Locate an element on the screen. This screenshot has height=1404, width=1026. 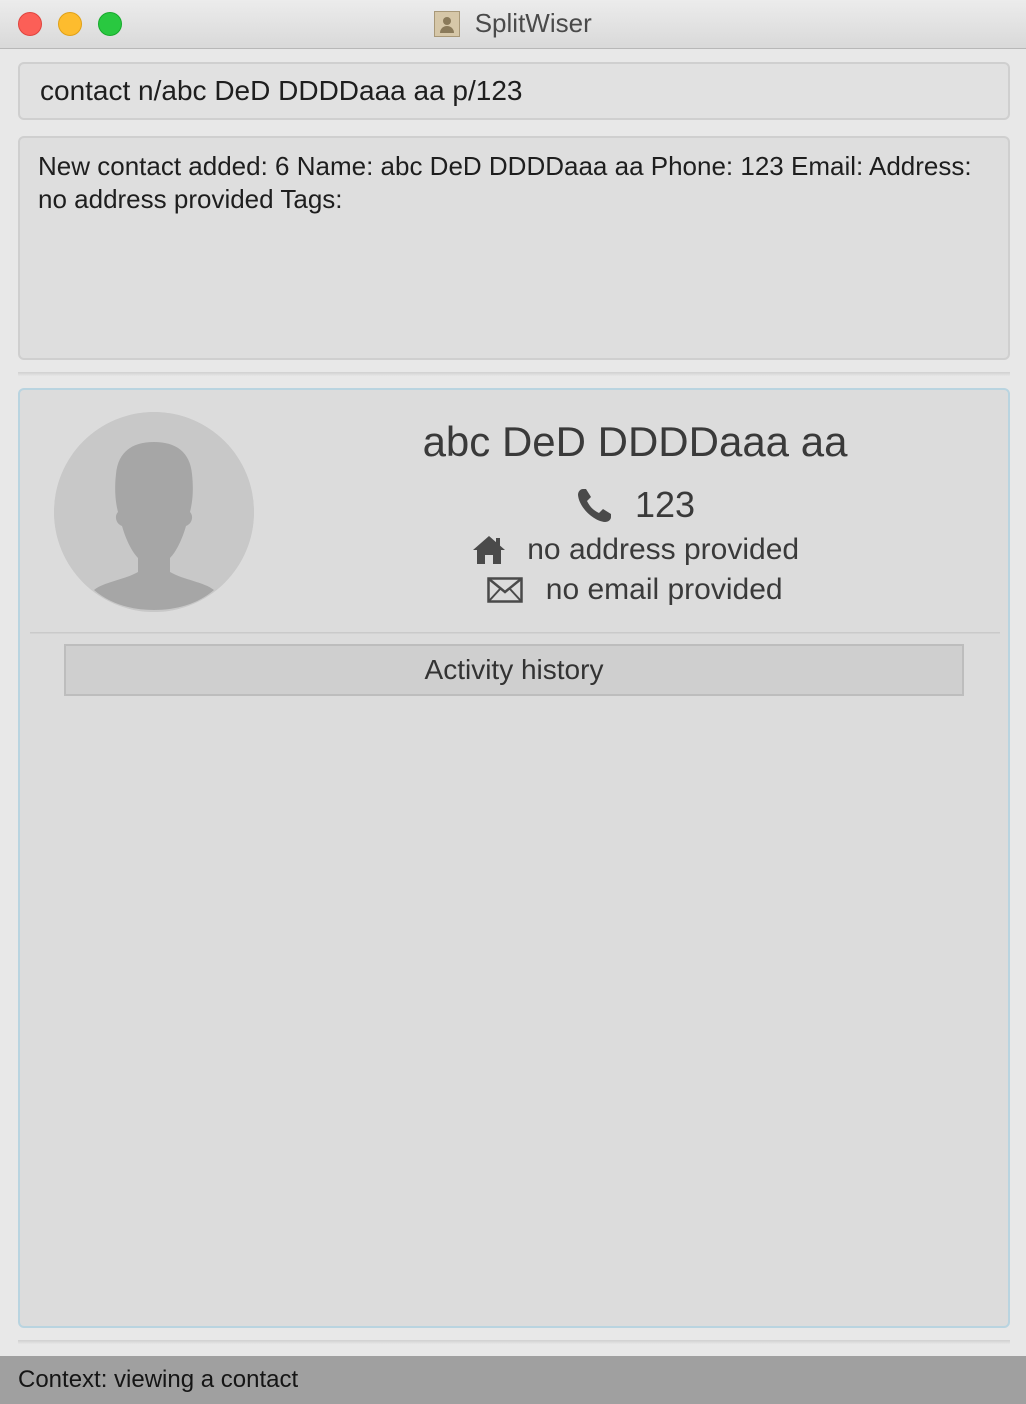
details-divider is located at coordinates (515, 633).